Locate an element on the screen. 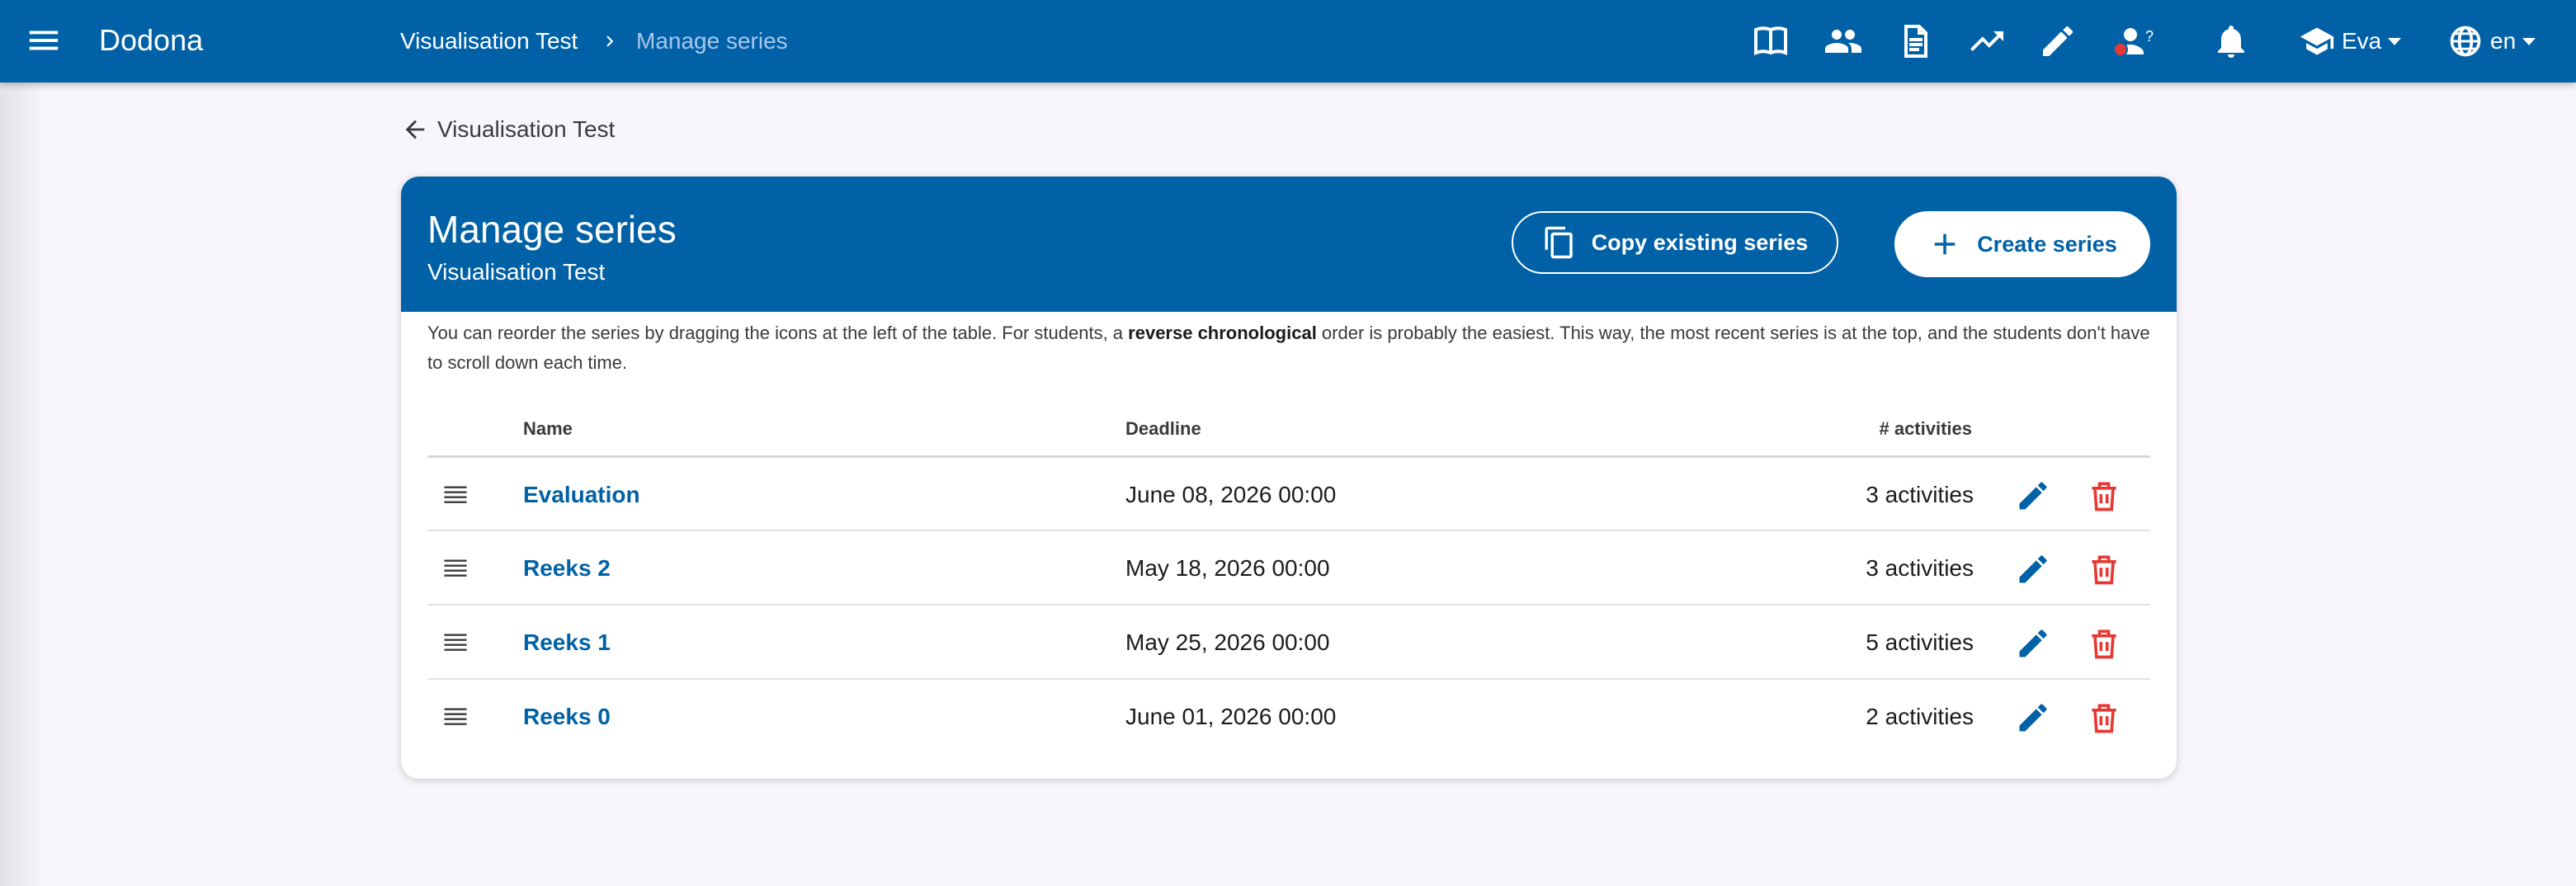 Image resolution: width=2576 pixels, height=886 pixels. create-series-button: Create series is located at coordinates (2022, 244).